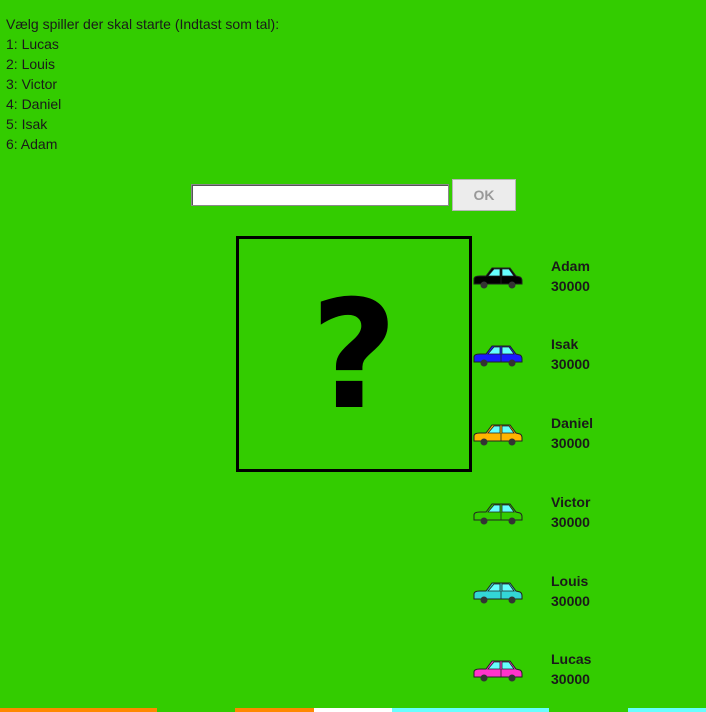 The width and height of the screenshot is (706, 712). I want to click on player-row: Daniel 30000, so click(572, 435).